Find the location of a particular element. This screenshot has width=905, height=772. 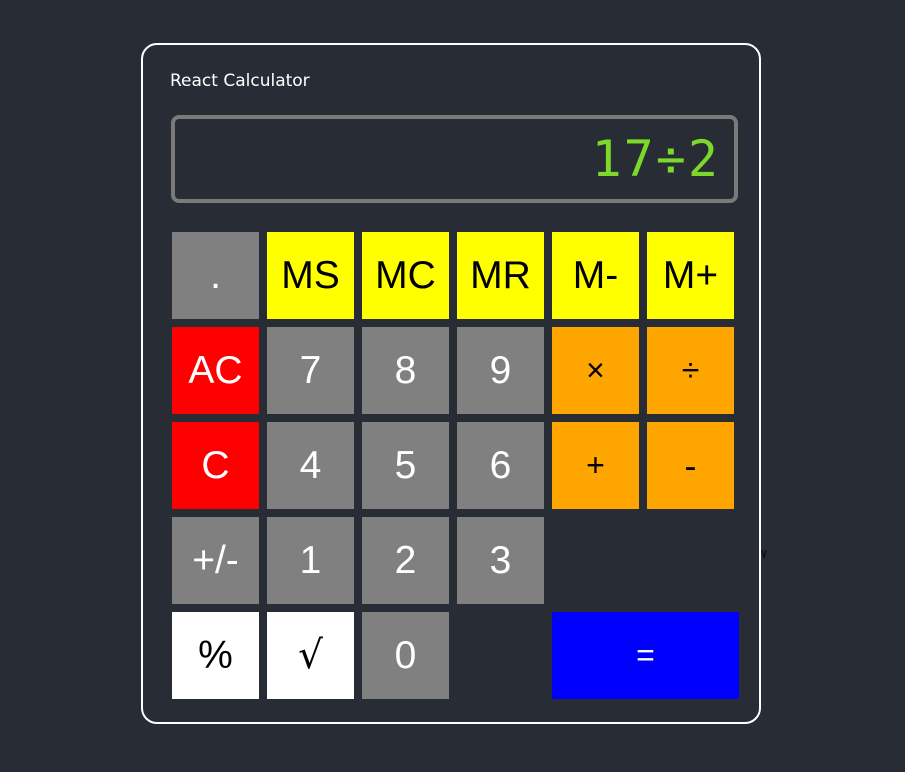

app-title: React Calculator is located at coordinates (240, 81).